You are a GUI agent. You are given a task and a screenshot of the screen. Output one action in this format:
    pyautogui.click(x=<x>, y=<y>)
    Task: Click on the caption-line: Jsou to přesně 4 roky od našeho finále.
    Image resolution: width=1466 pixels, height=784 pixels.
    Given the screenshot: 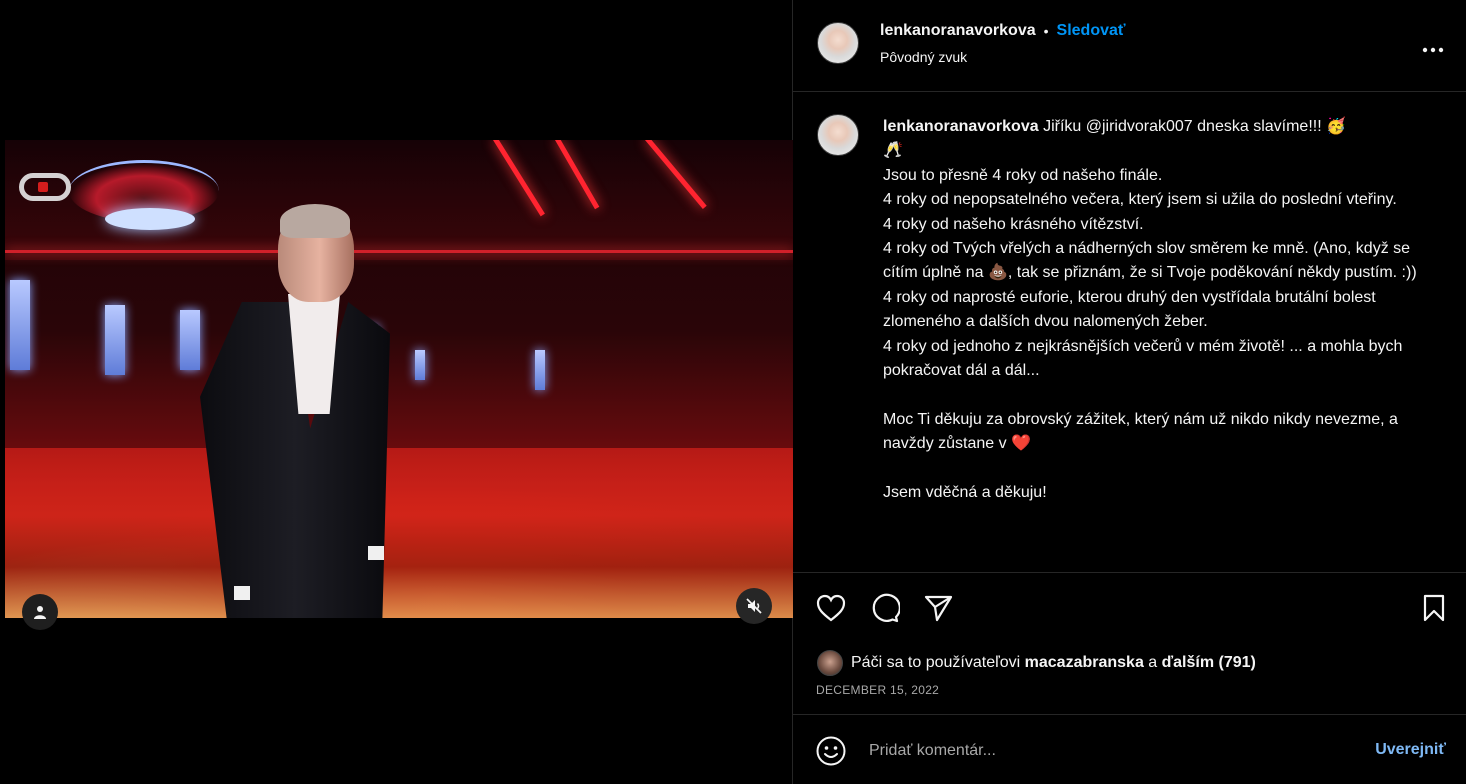 What is the action you would take?
    pyautogui.click(x=1023, y=175)
    